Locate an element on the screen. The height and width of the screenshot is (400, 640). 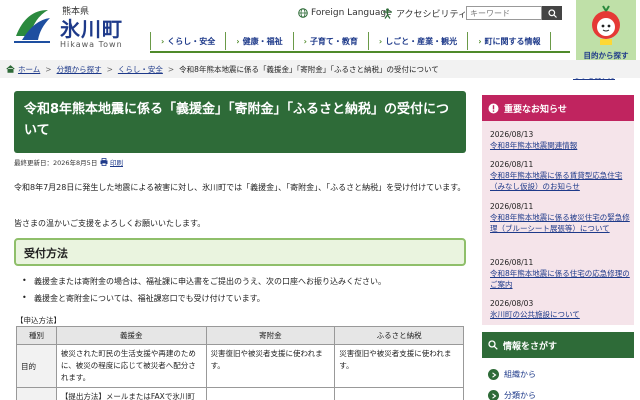
printer-icon is located at coordinates (104, 162).